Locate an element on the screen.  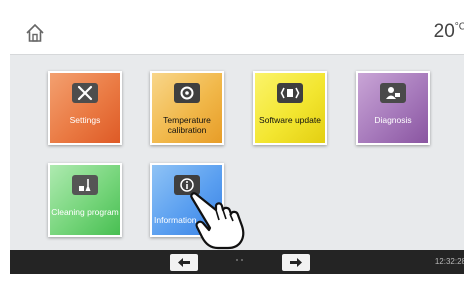
info-icon is located at coordinates (187, 185).